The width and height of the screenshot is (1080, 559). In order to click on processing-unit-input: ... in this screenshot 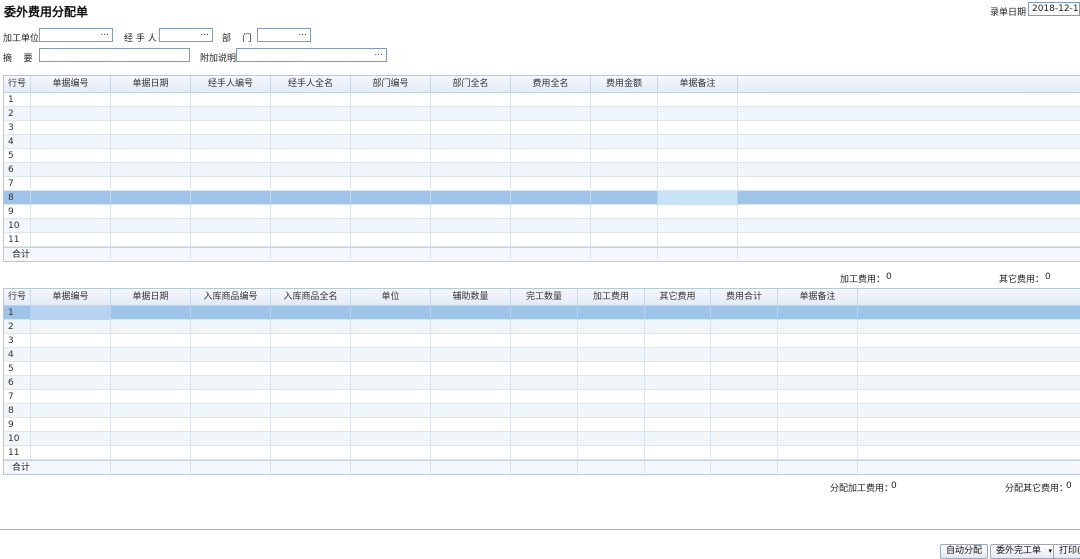, I will do `click(76, 35)`.